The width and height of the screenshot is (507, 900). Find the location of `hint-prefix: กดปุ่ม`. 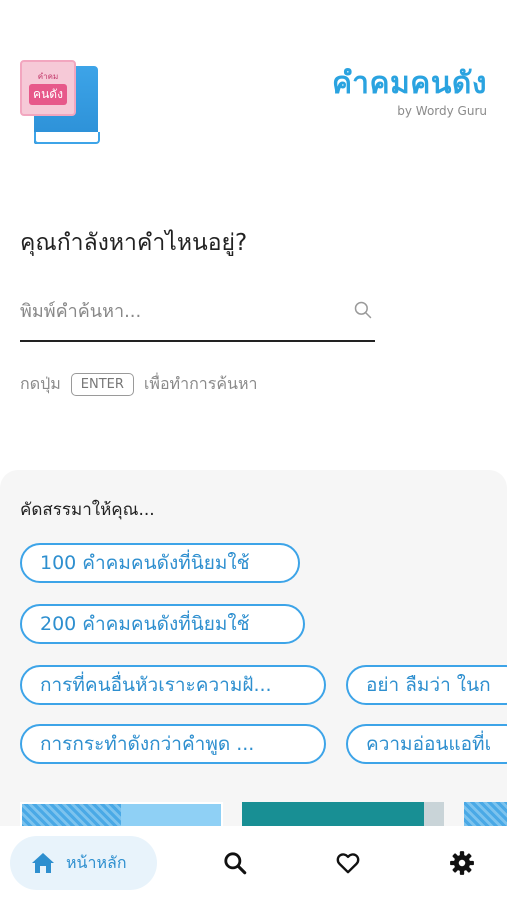

hint-prefix: กดปุ่ม is located at coordinates (40, 383).